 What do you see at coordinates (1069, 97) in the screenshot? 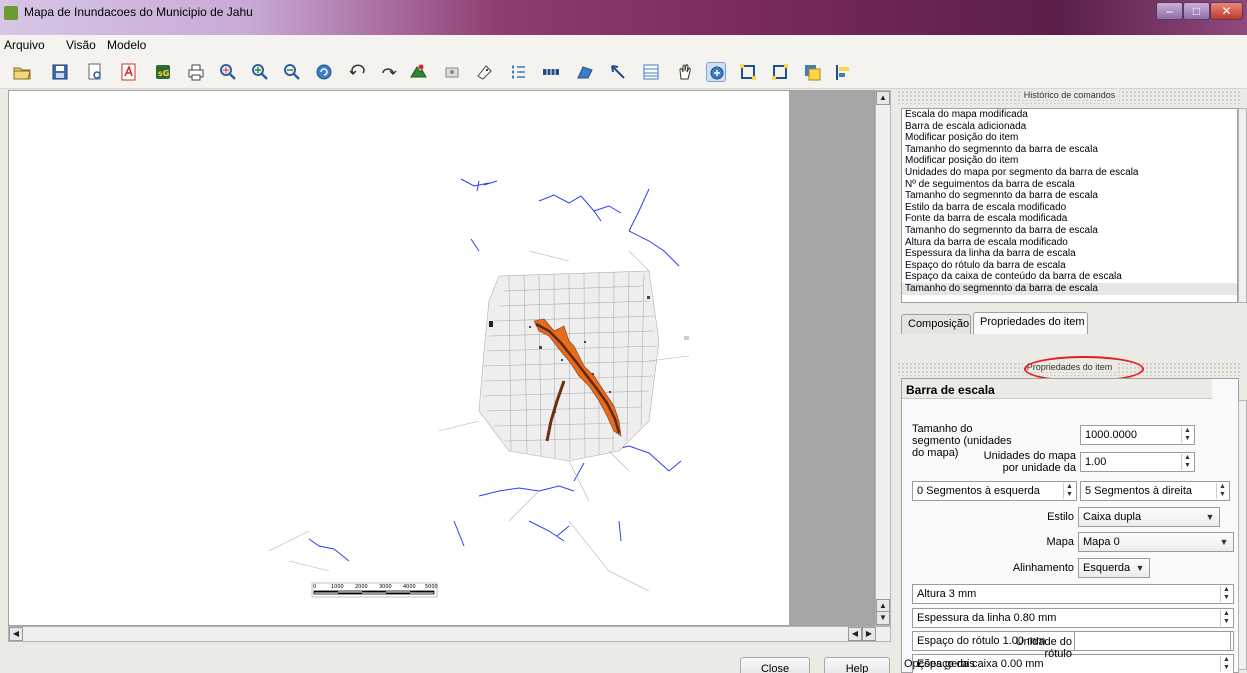
I see `history-dock-title: Histórico de comandos` at bounding box center [1069, 97].